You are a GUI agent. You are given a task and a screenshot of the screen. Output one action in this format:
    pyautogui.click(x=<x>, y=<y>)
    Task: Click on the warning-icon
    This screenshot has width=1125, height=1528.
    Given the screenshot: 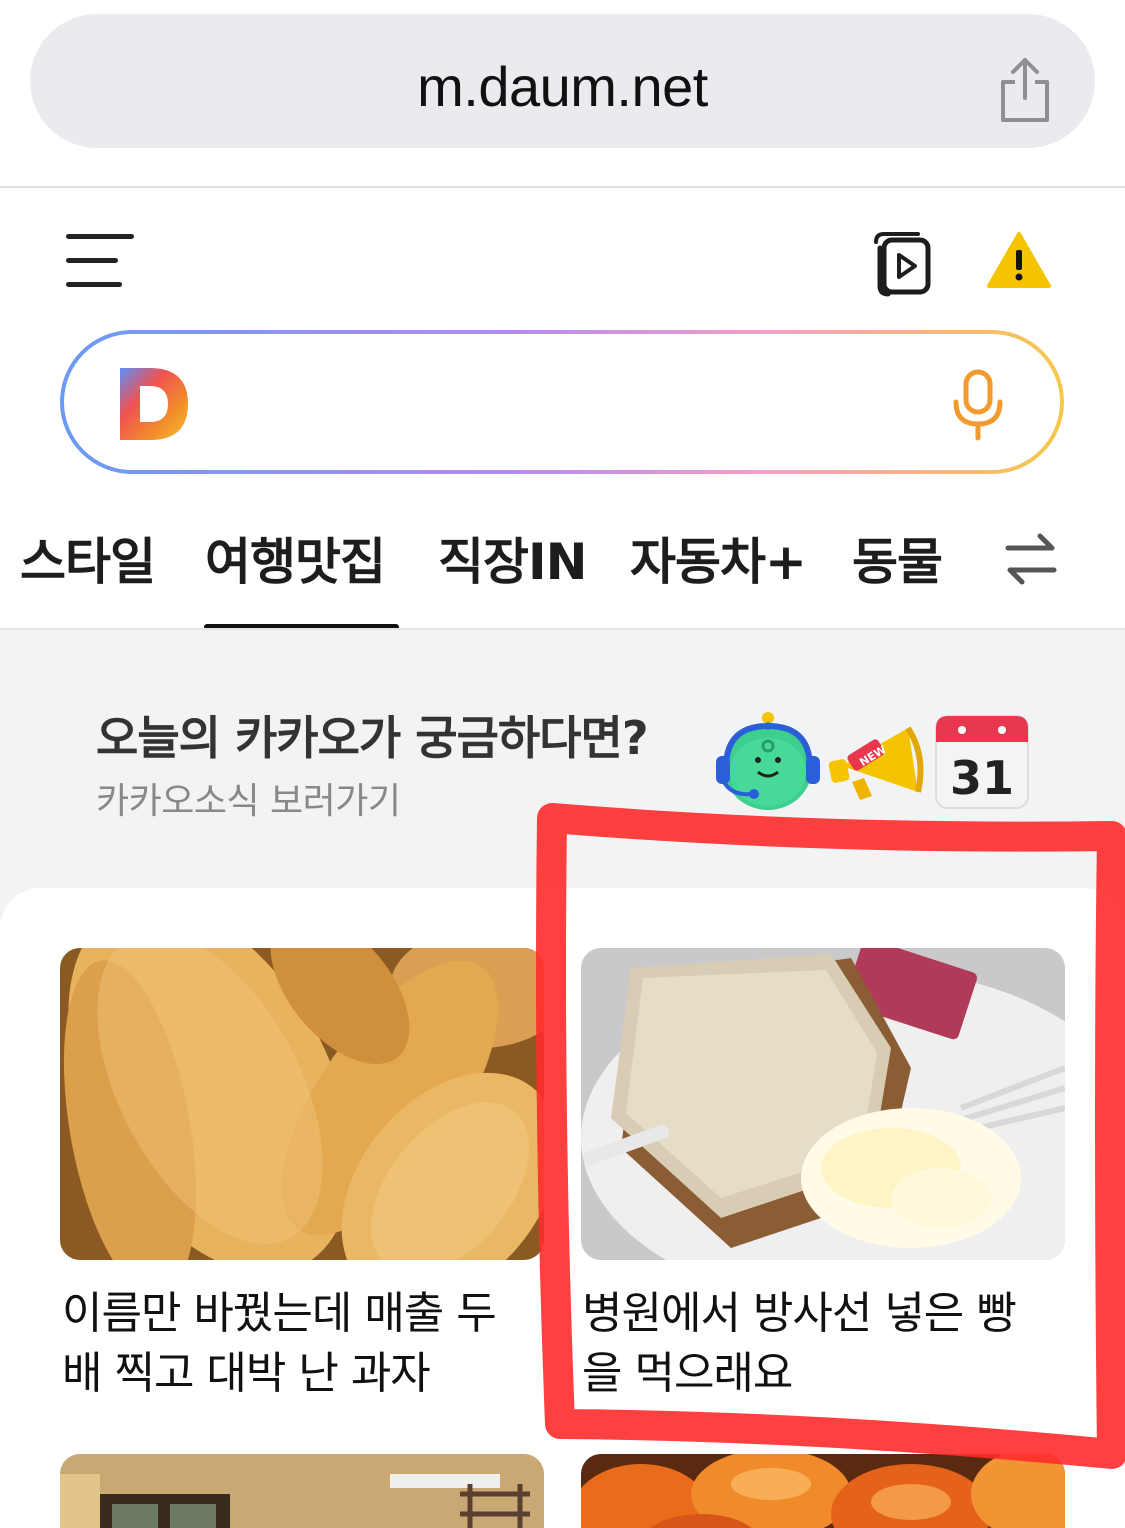 What is the action you would take?
    pyautogui.click(x=1019, y=260)
    